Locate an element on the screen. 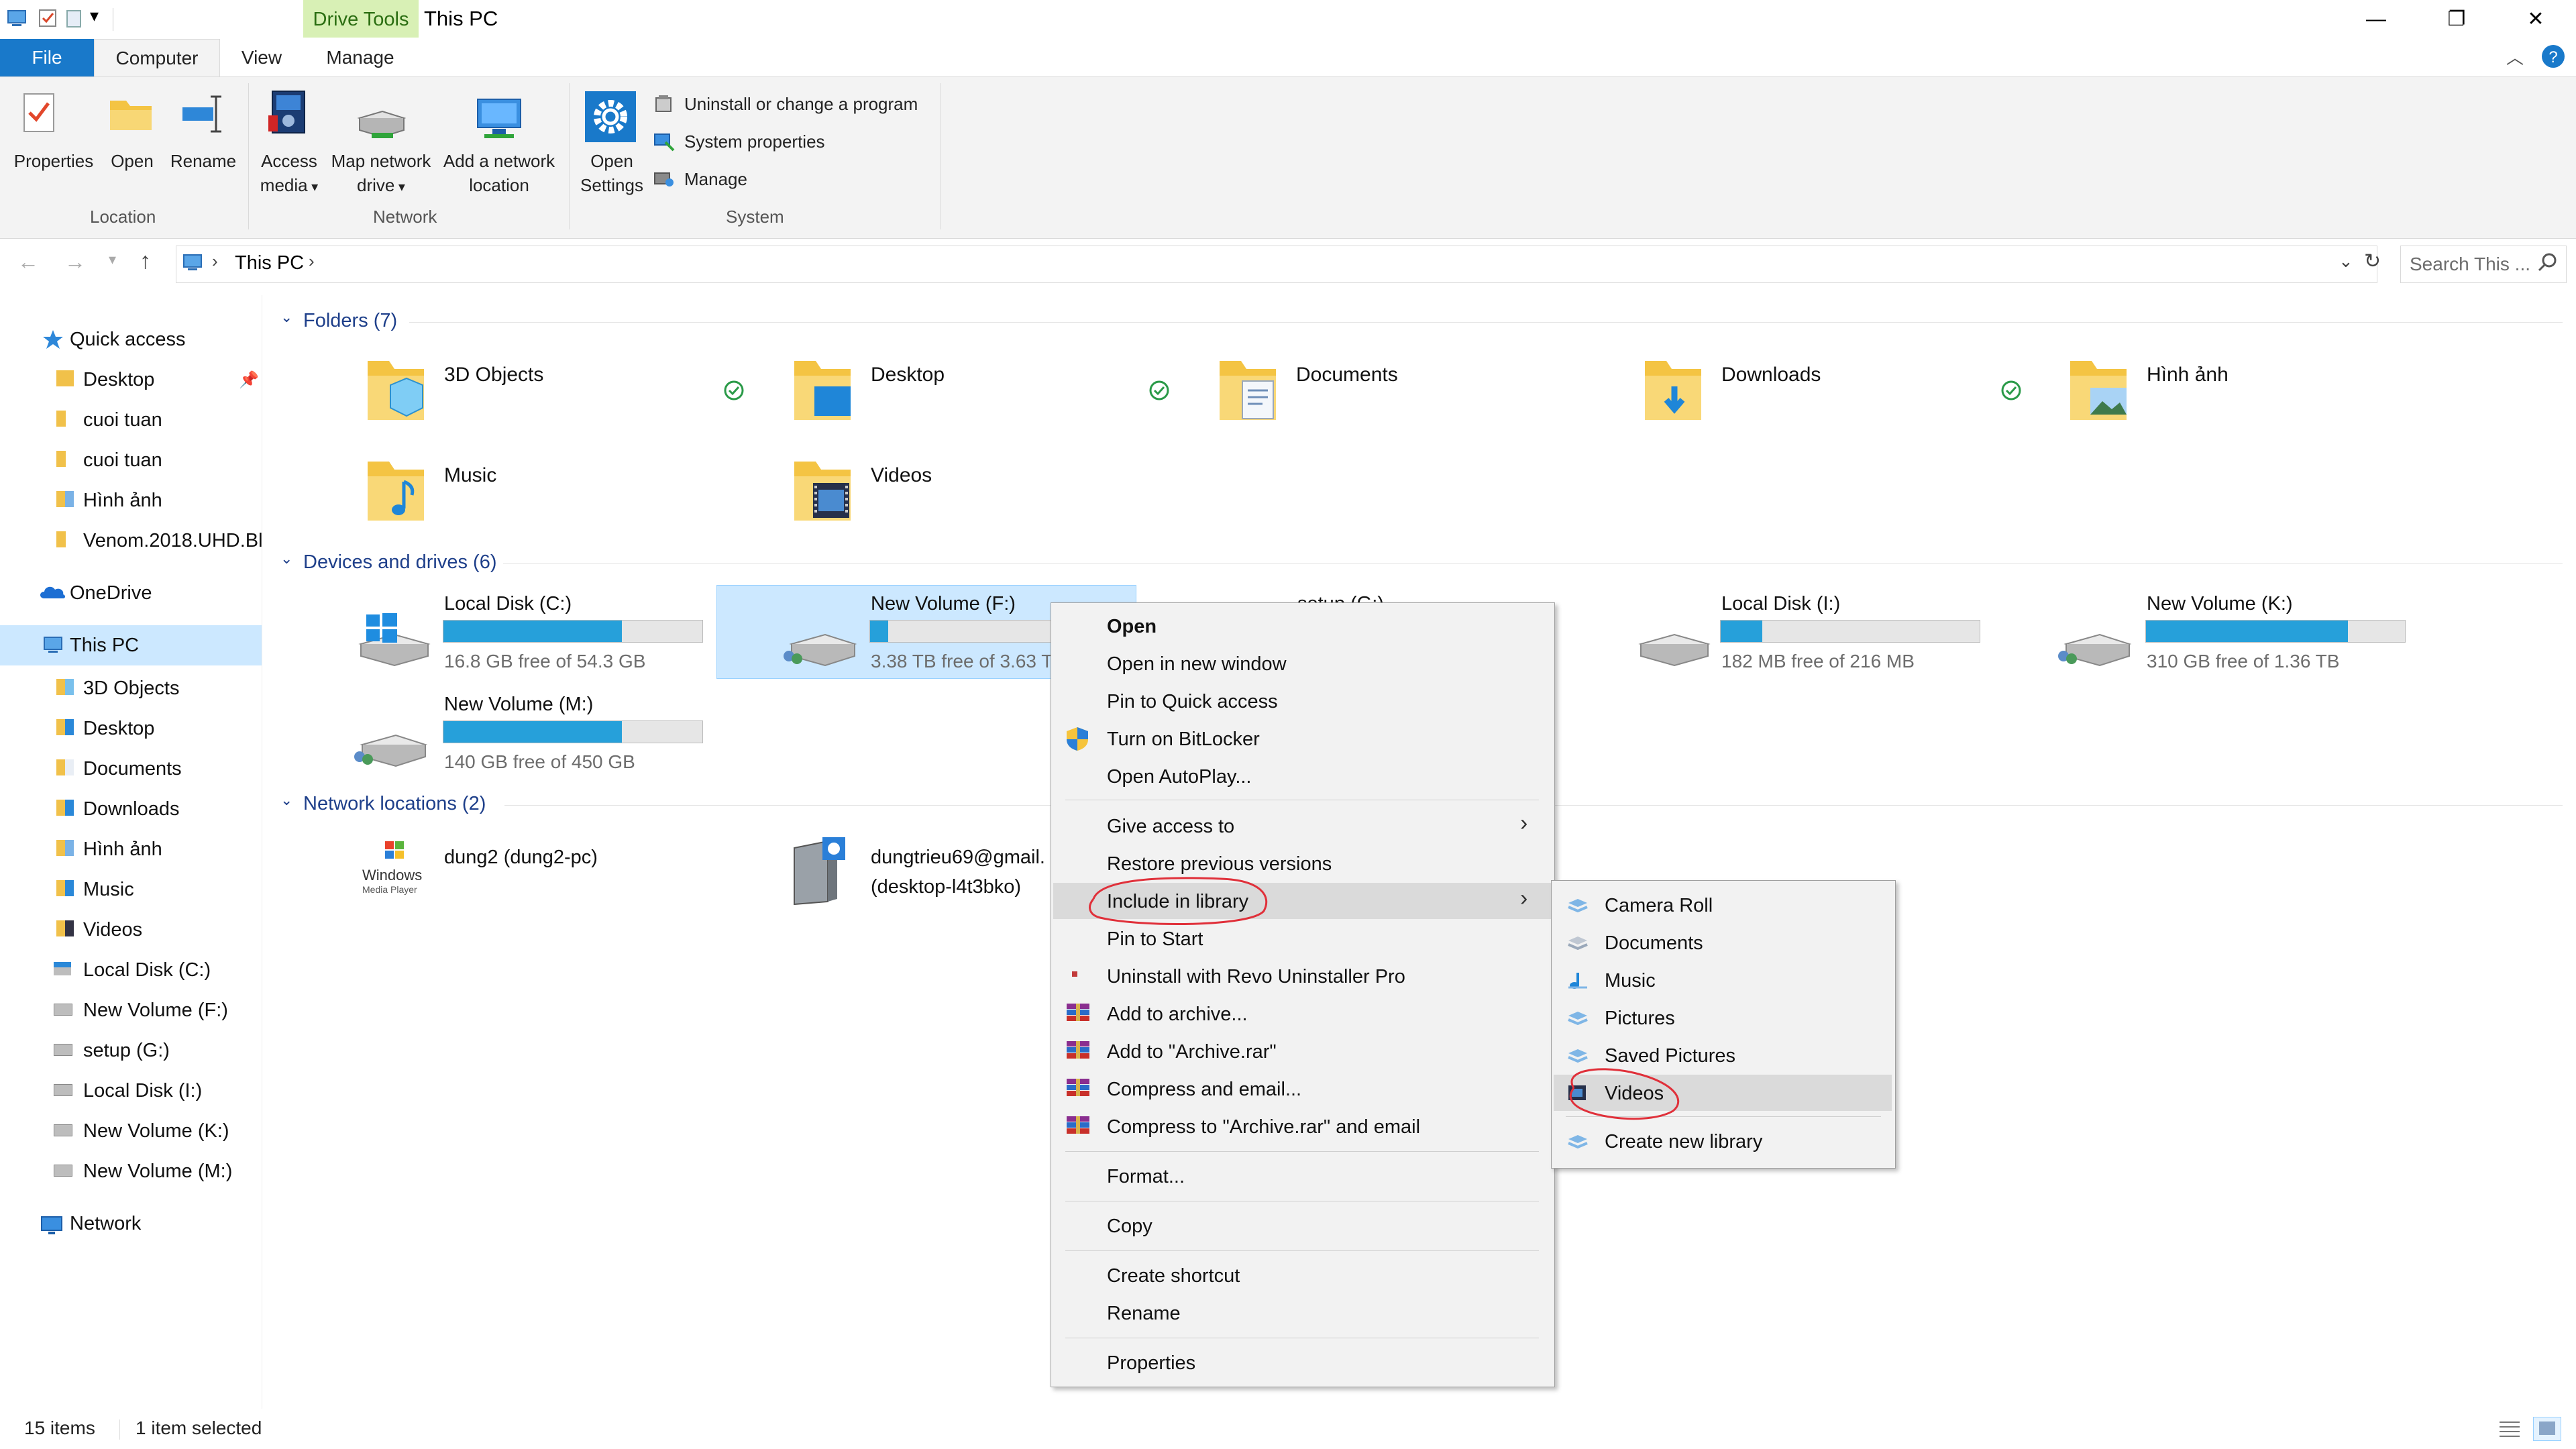 Image resolution: width=2576 pixels, height=1449 pixels. menu-create-shortcut: Create shortcut is located at coordinates (1173, 1276).